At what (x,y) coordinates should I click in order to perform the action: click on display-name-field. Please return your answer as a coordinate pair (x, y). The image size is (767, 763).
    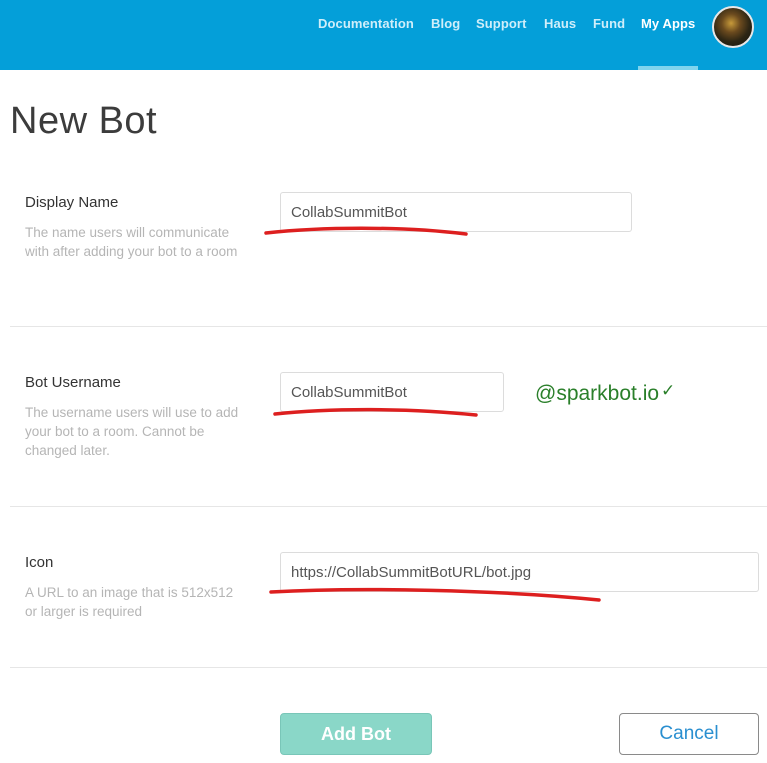
    Looking at the image, I should click on (456, 212).